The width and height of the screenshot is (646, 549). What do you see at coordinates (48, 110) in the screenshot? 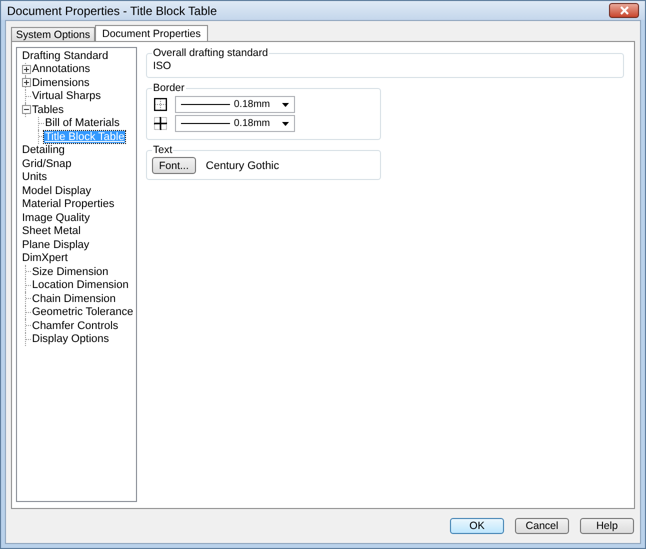
I see `tree-item: Tables` at bounding box center [48, 110].